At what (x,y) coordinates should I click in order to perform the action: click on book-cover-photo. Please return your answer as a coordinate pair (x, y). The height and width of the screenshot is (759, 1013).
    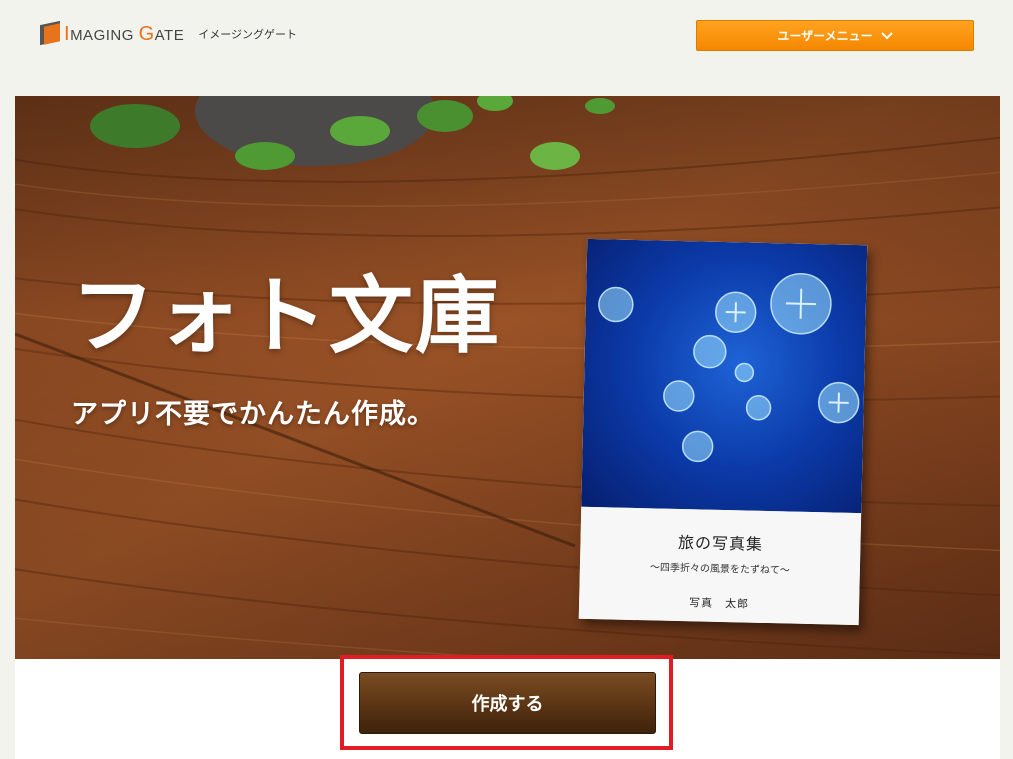
    Looking at the image, I should click on (724, 376).